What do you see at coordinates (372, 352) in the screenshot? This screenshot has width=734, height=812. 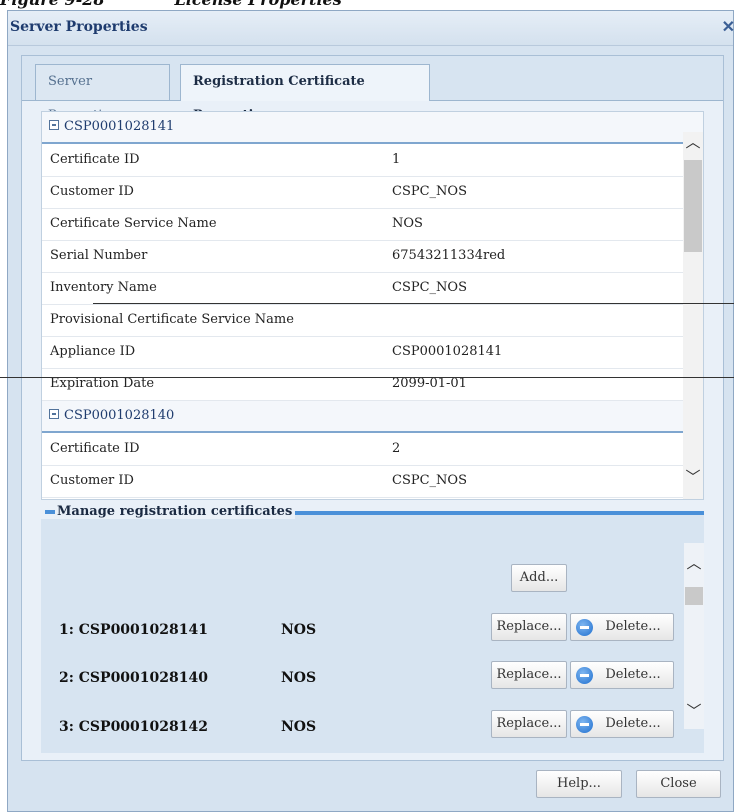 I see `property-row: Appliance ID CSP0001028141` at bounding box center [372, 352].